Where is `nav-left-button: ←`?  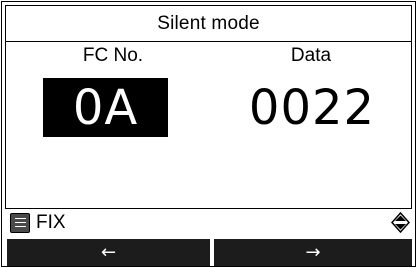
nav-left-button: ← is located at coordinates (108, 252).